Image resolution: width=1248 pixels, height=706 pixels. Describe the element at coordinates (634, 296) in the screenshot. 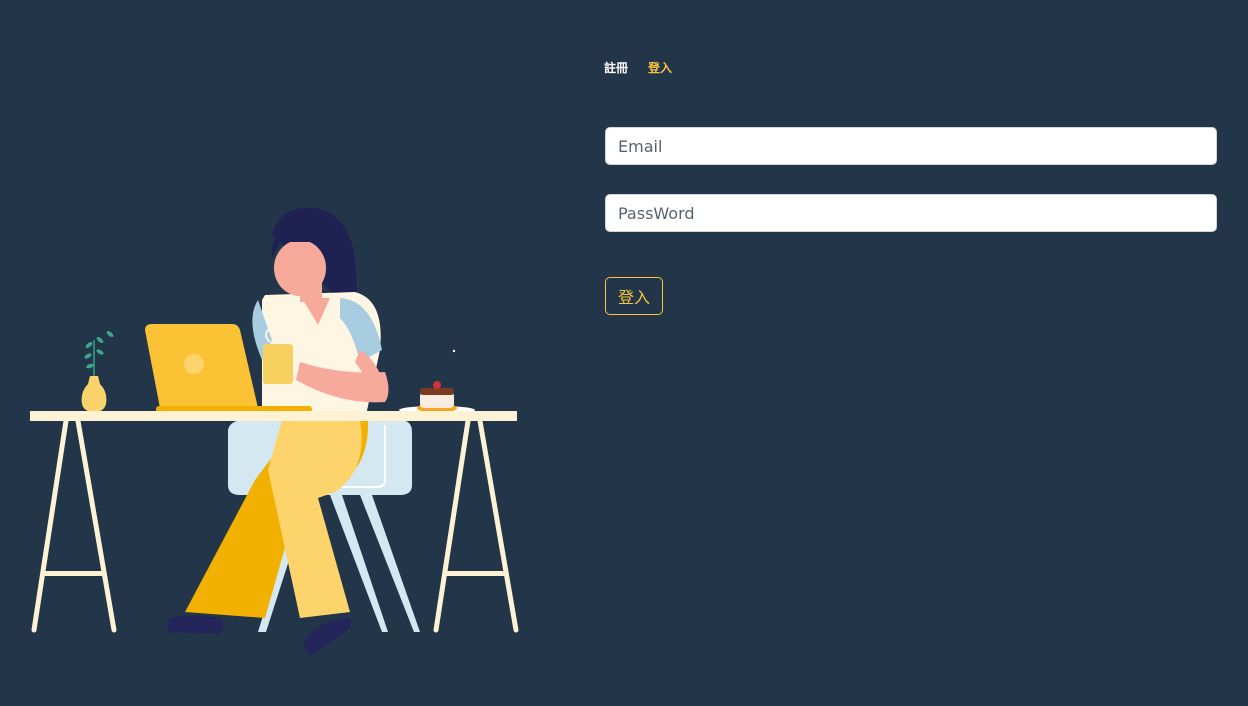

I see `login-button: 登入` at that location.